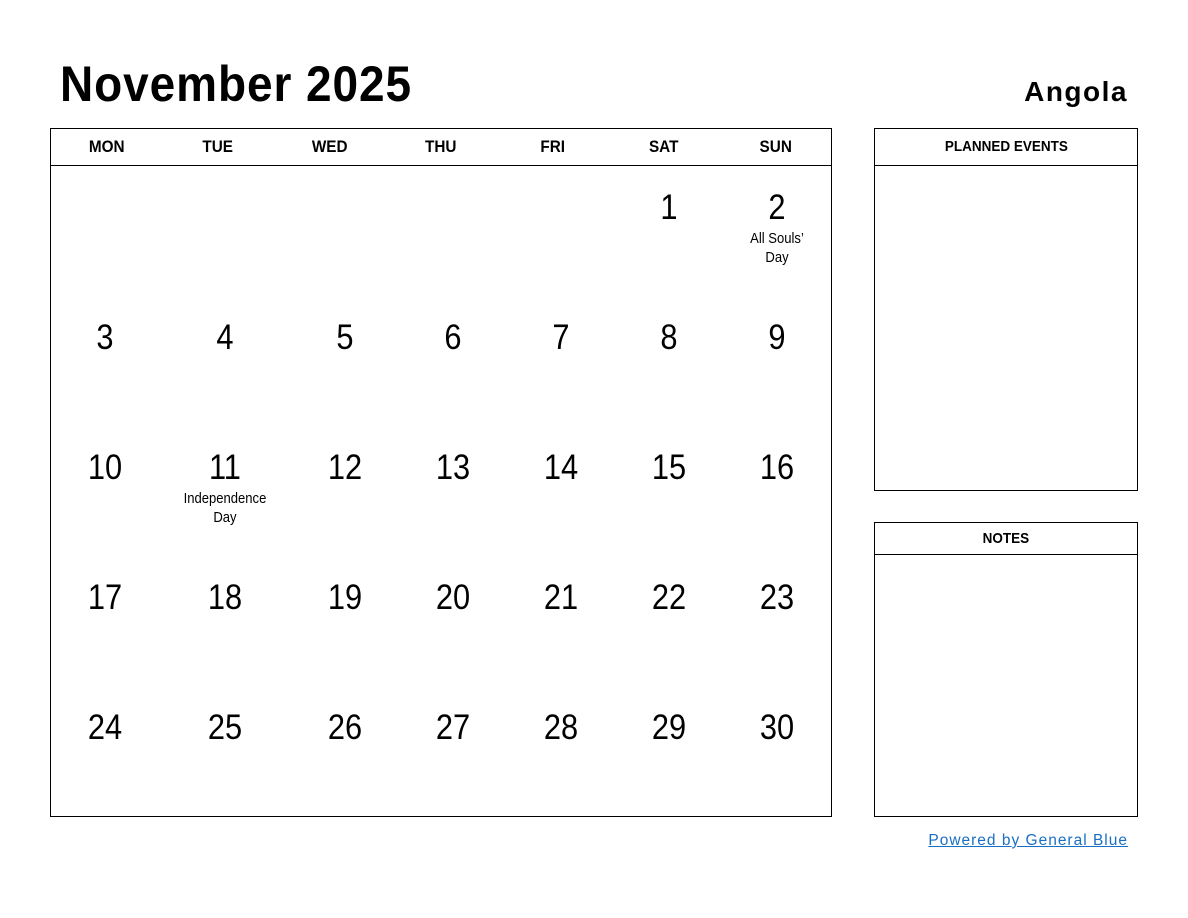 The image size is (1188, 918). I want to click on notes-panel: NOTES, so click(1006, 669).